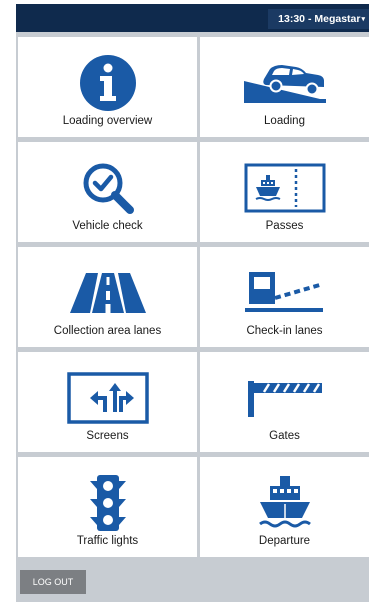  I want to click on logout-button: LOG OUT, so click(53, 582).